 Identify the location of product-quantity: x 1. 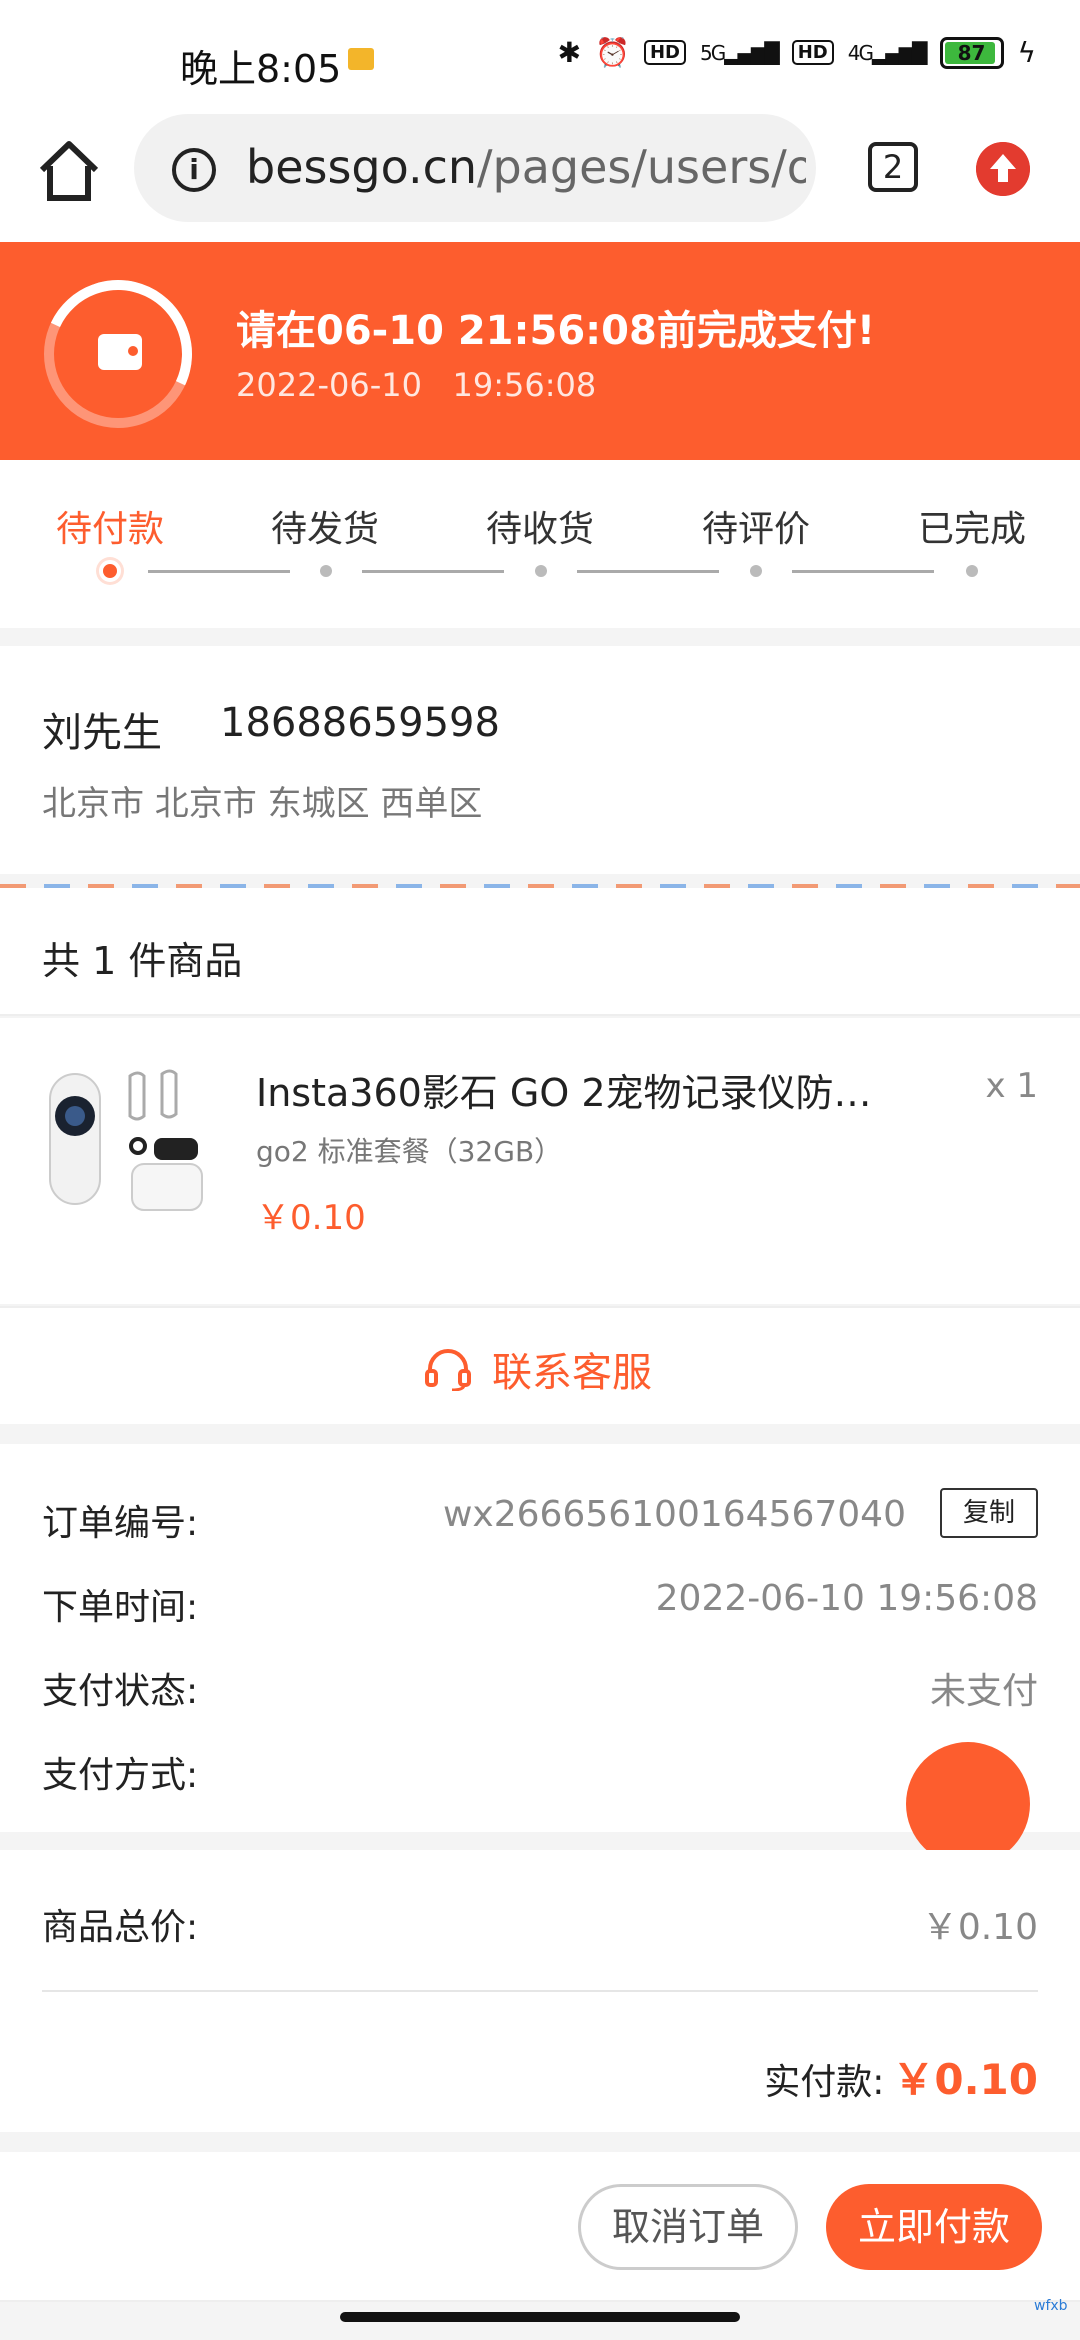
(1011, 1086).